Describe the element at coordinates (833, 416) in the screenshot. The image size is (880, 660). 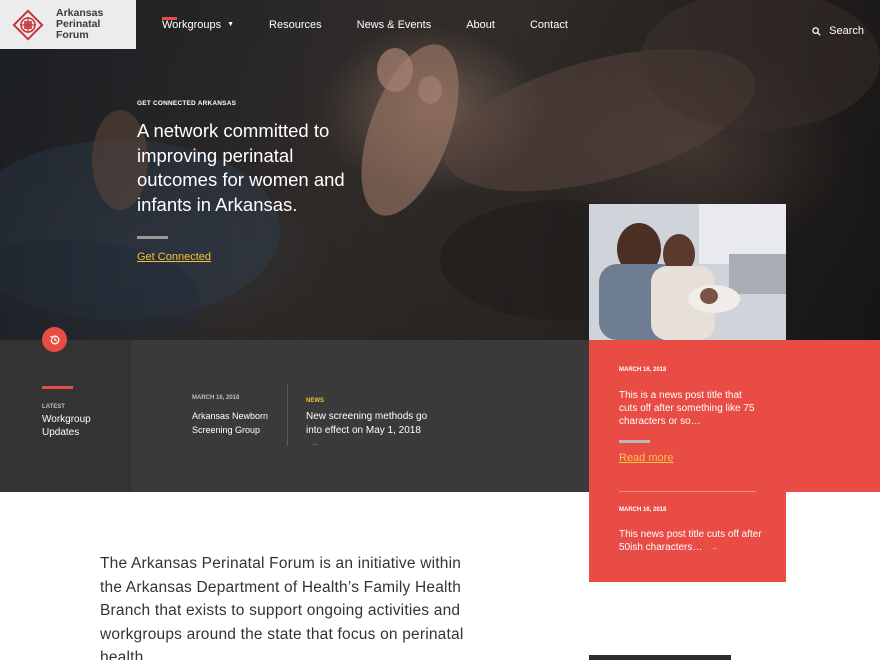
I see `news-panel-extension` at that location.